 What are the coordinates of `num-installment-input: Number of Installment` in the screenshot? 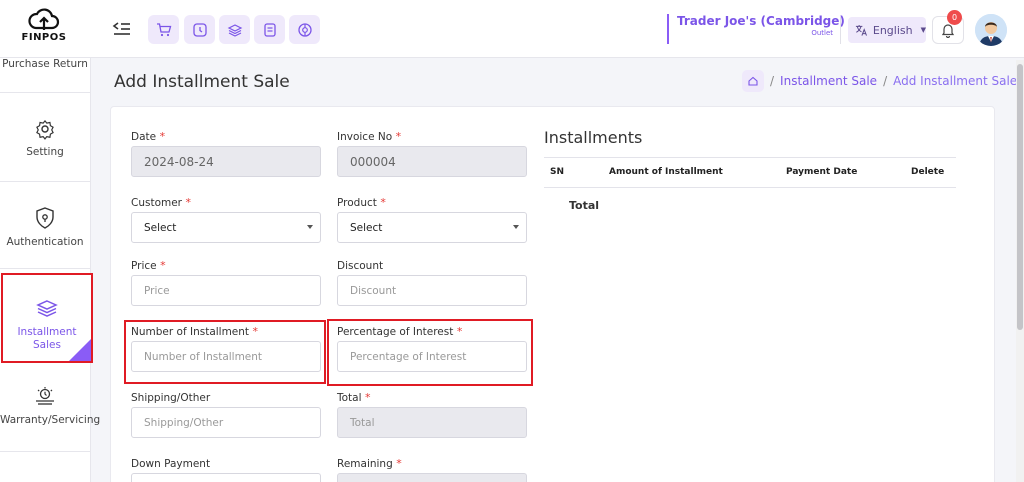 It's located at (226, 356).